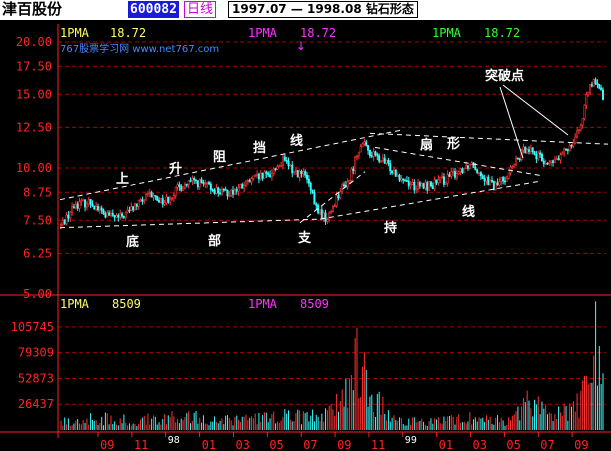 The width and height of the screenshot is (611, 451). What do you see at coordinates (36, 353) in the screenshot?
I see `volume-tick-label: 79309` at bounding box center [36, 353].